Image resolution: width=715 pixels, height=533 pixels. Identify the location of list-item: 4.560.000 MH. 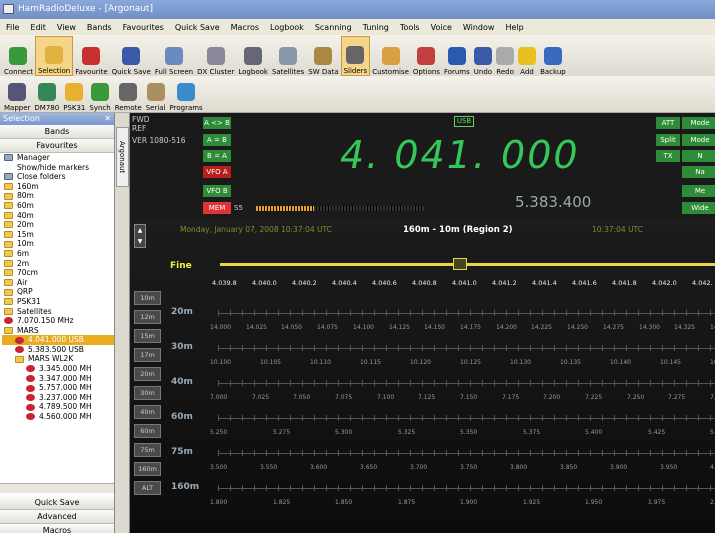
(58, 417).